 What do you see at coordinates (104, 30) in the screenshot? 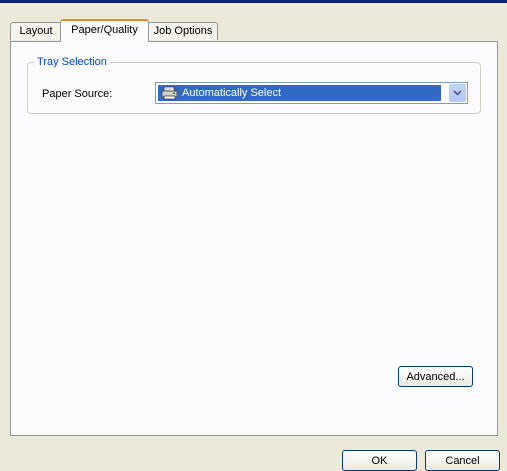
I see `tab-paper-quality: Paper/Quality` at bounding box center [104, 30].